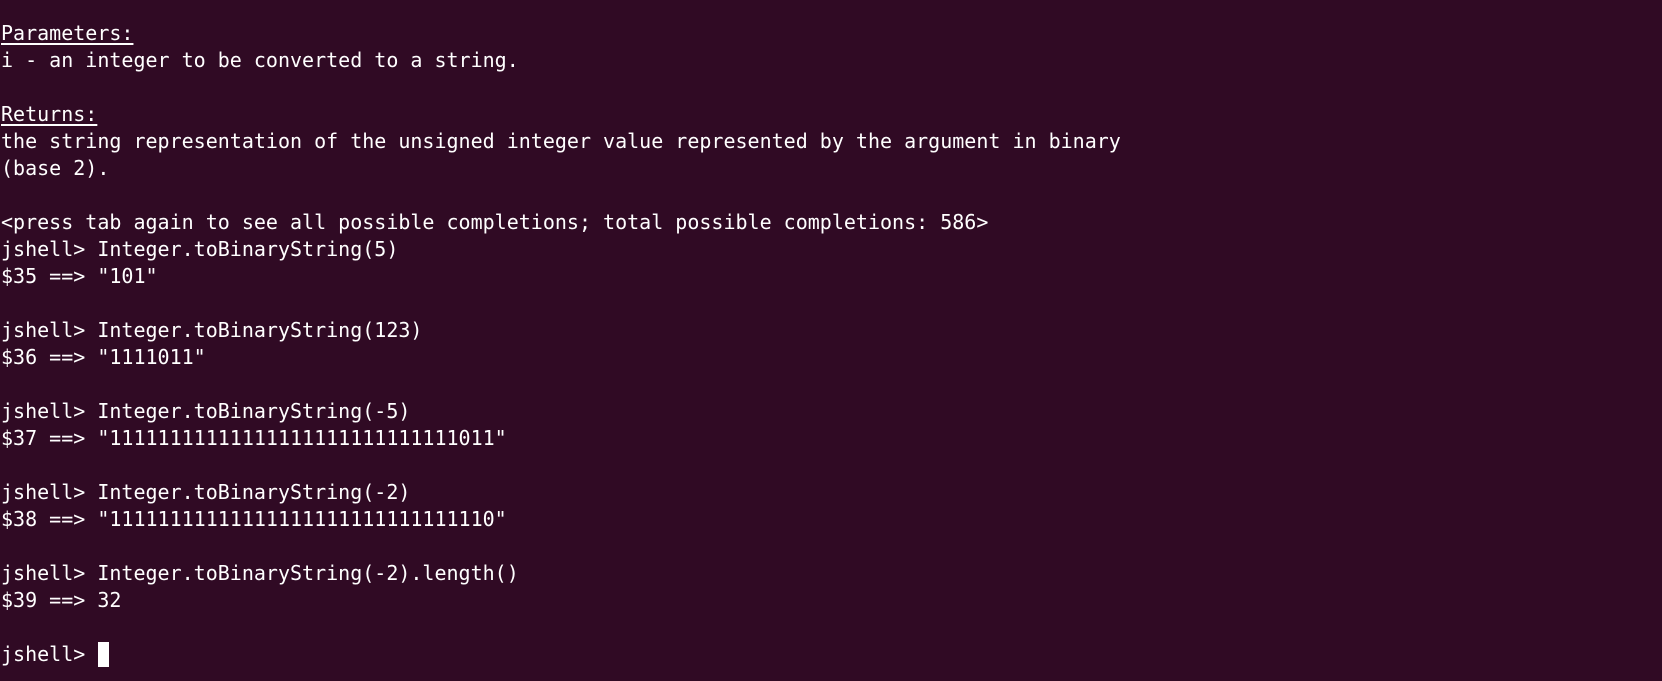 The height and width of the screenshot is (681, 1662). Describe the element at coordinates (55, 168) in the screenshot. I see `returns-text-line-2: (base 2).` at that location.